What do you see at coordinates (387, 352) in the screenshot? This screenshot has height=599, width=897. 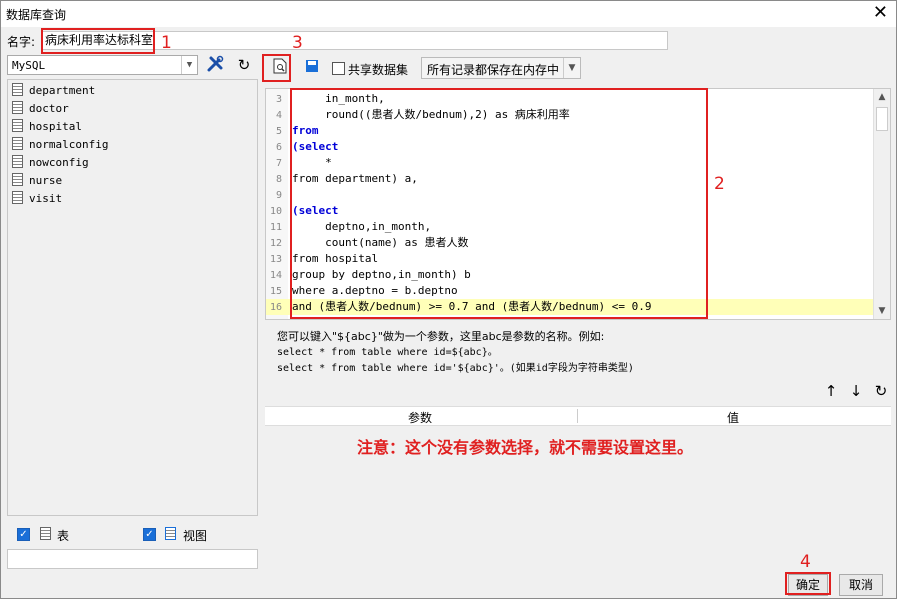 I see `hint-line-2: select * from table where id=${abc}。` at bounding box center [387, 352].